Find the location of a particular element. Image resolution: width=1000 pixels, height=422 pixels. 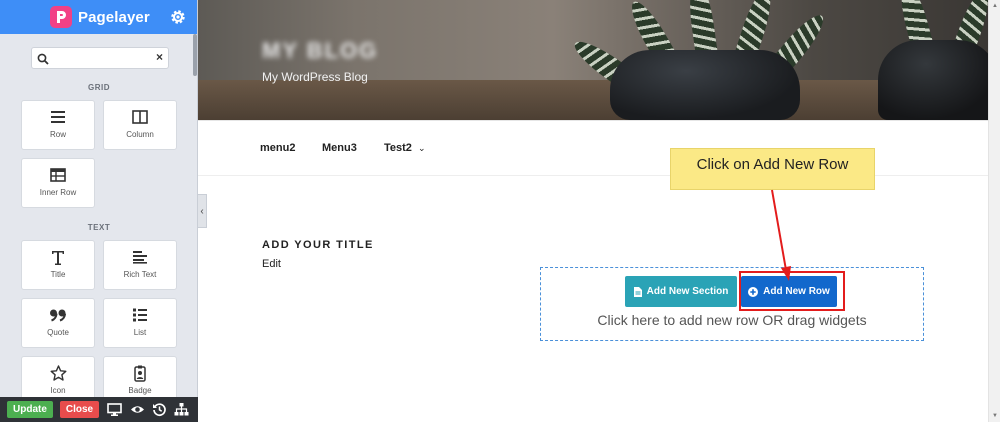

menu-item-menu2: menu2 is located at coordinates (277, 148).